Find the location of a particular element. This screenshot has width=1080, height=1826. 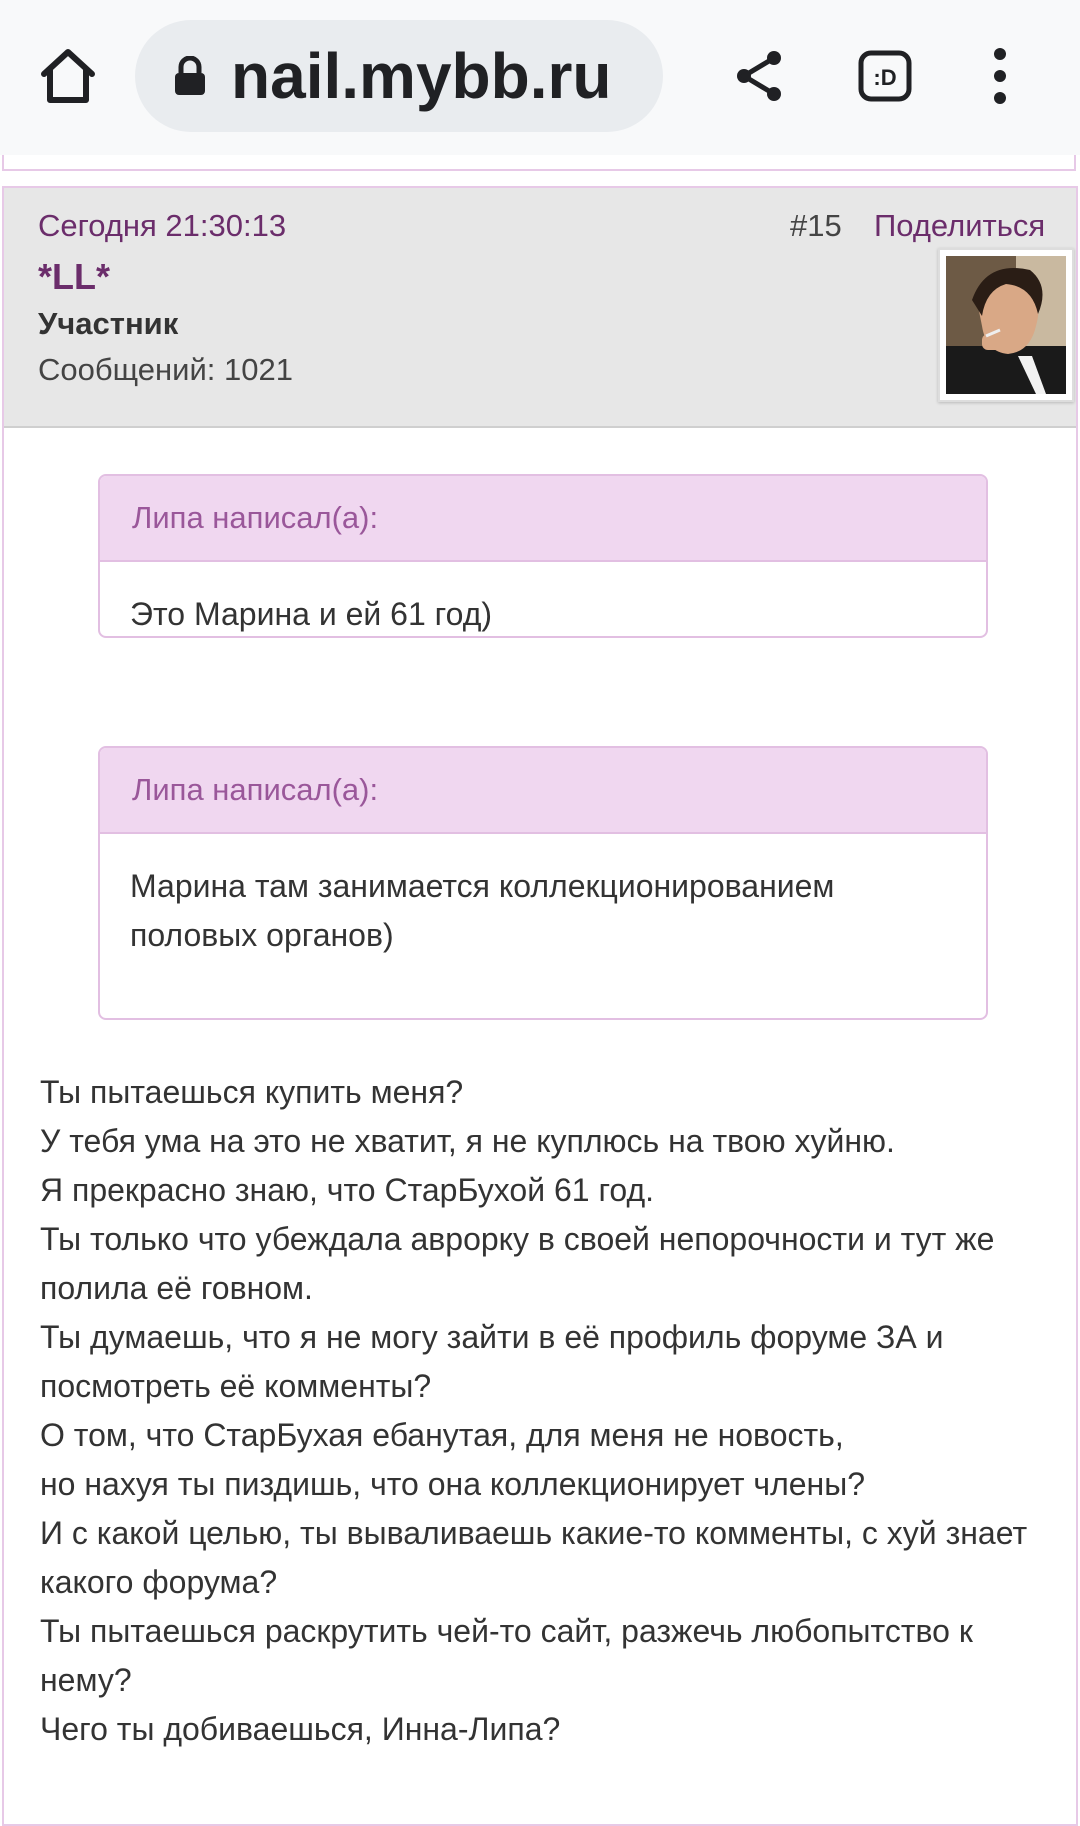

quote-block: Липа написал(а): Это Марина и ей 61 год) is located at coordinates (543, 556).